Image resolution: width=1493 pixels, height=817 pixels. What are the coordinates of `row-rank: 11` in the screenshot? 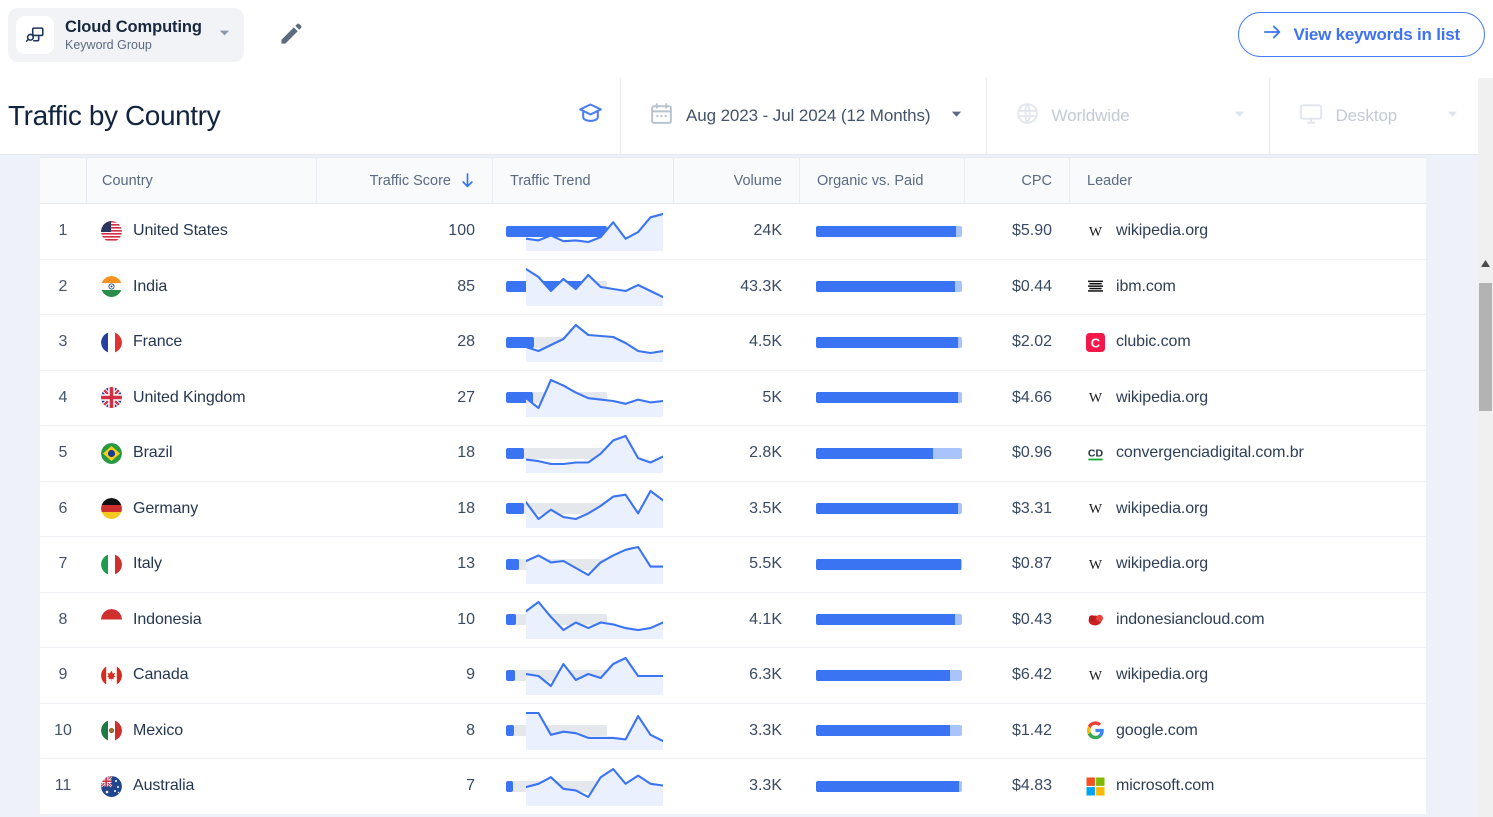 It's located at (63, 786).